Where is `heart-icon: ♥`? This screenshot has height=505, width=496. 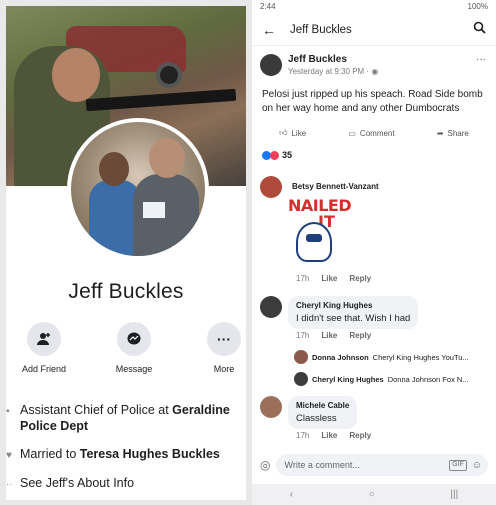
heart-icon: ♥ is located at coordinates (9, 455).